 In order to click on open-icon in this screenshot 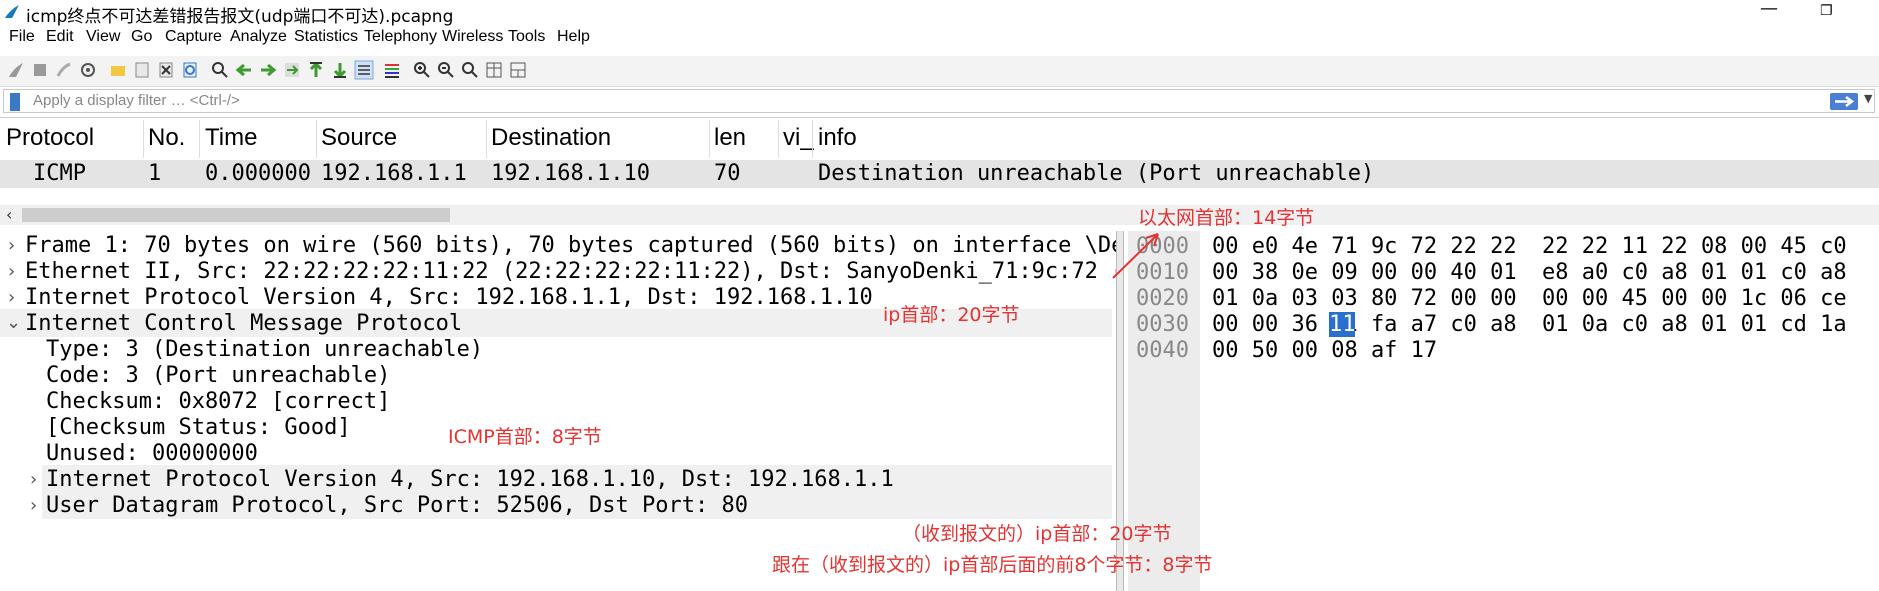, I will do `click(118, 70)`.